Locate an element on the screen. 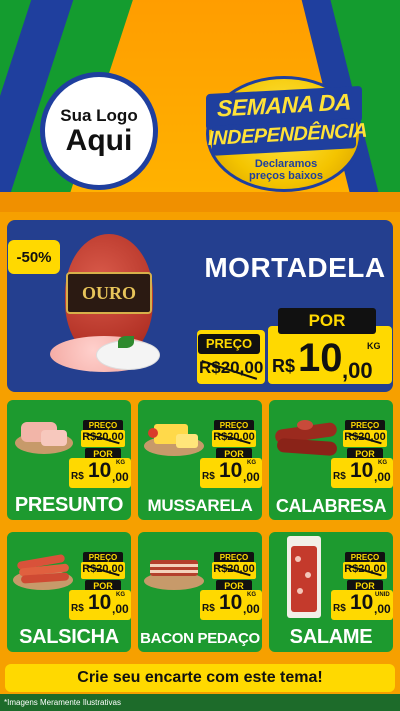 This screenshot has height=711, width=400. logo-line1: Sua Logo is located at coordinates (99, 115).